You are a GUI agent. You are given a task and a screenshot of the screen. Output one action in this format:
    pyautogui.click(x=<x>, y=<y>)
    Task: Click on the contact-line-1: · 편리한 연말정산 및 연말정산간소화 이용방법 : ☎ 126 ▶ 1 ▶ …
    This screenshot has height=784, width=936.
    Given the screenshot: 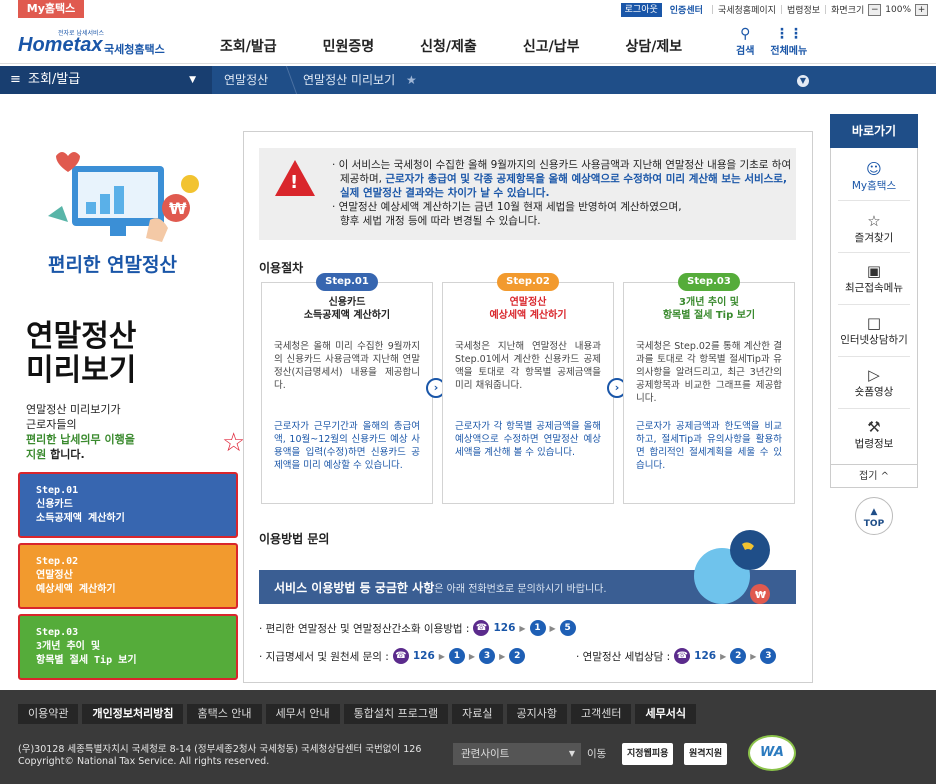 What is the action you would take?
    pyautogui.click(x=417, y=628)
    